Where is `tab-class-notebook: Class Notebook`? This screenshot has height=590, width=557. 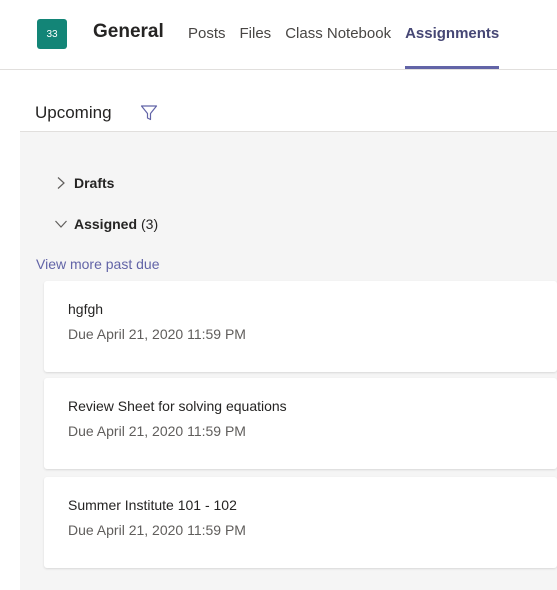 tab-class-notebook: Class Notebook is located at coordinates (338, 47).